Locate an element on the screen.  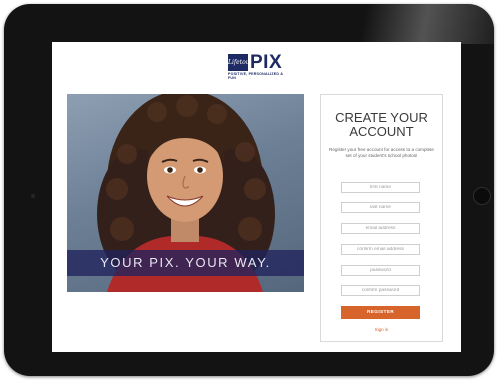
password-field is located at coordinates (380, 270).